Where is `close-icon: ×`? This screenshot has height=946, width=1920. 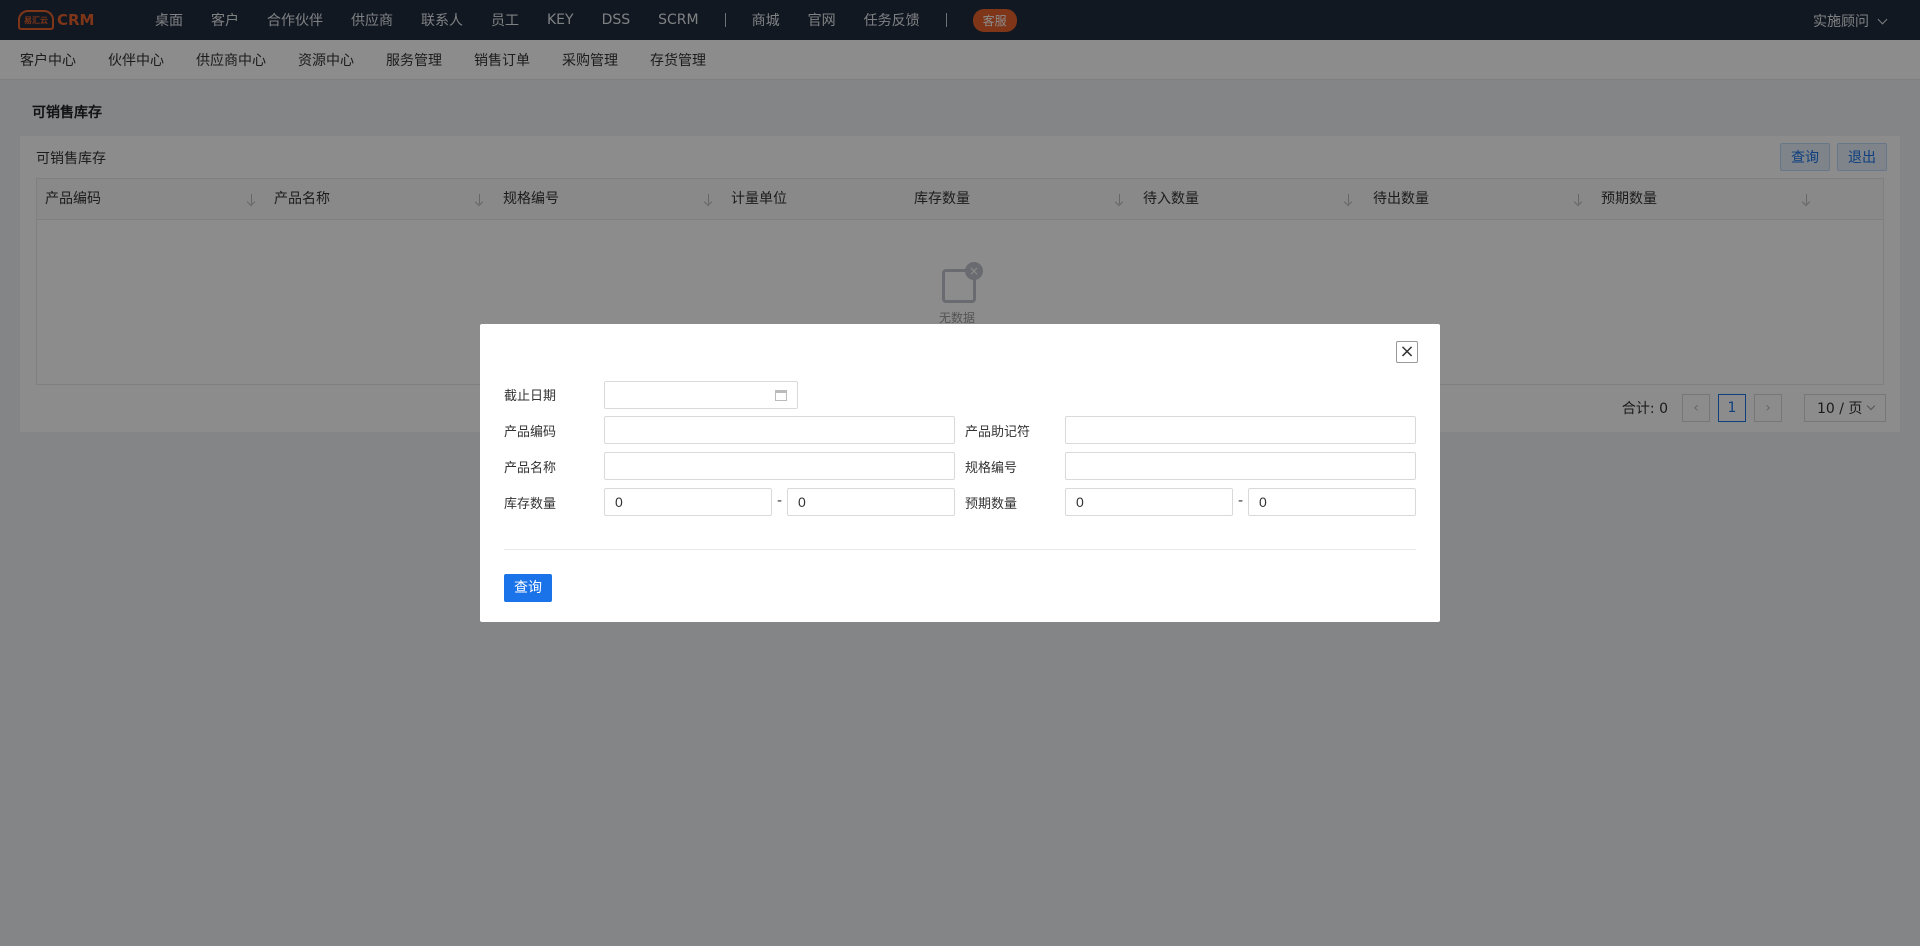
close-icon: × is located at coordinates (1407, 352).